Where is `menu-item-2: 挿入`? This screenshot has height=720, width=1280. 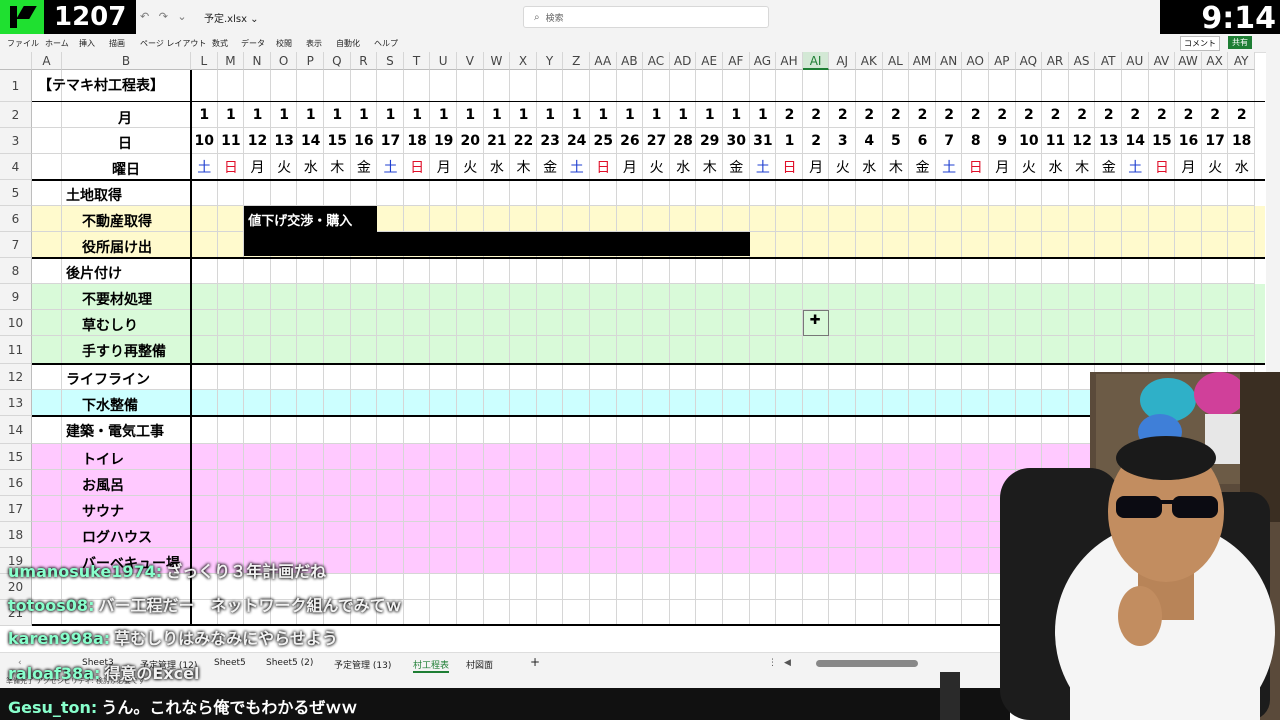 menu-item-2: 挿入 is located at coordinates (87, 43).